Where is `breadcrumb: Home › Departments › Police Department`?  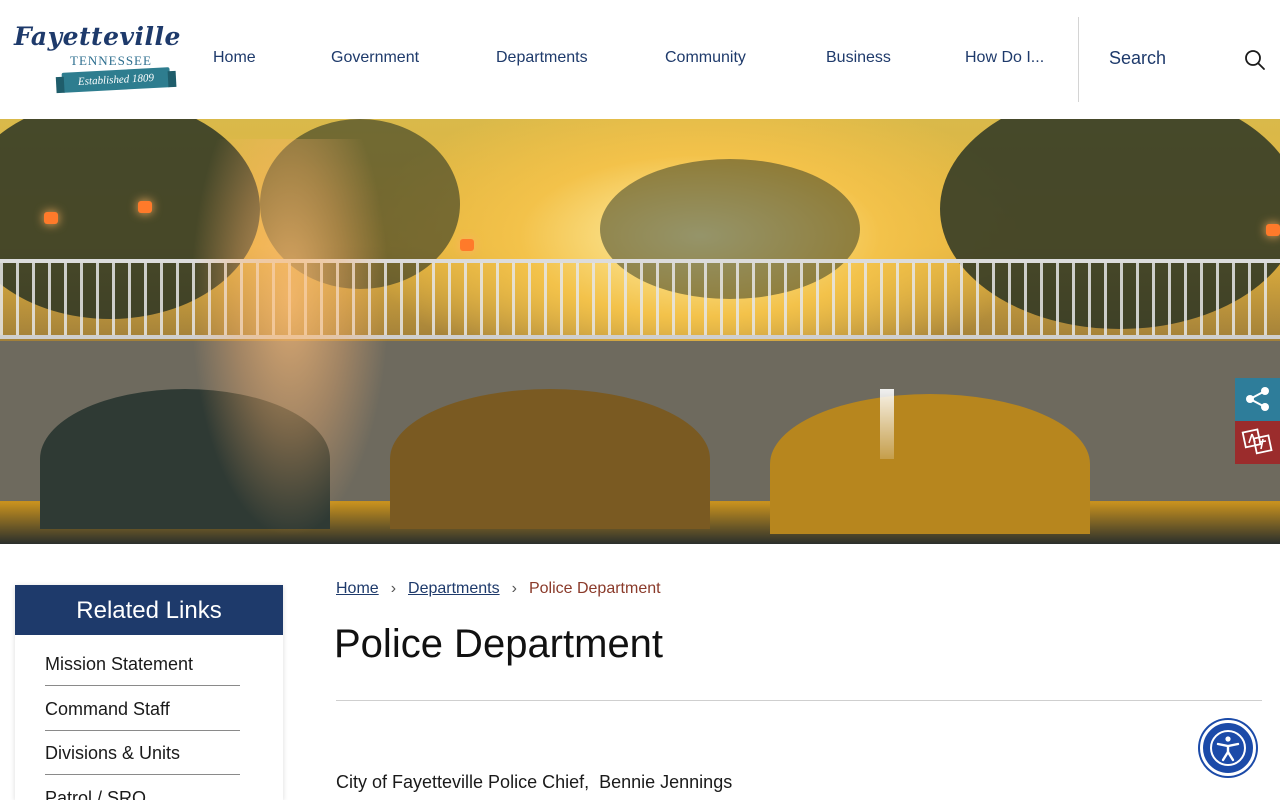
breadcrumb: Home › Departments › Police Department is located at coordinates (498, 589).